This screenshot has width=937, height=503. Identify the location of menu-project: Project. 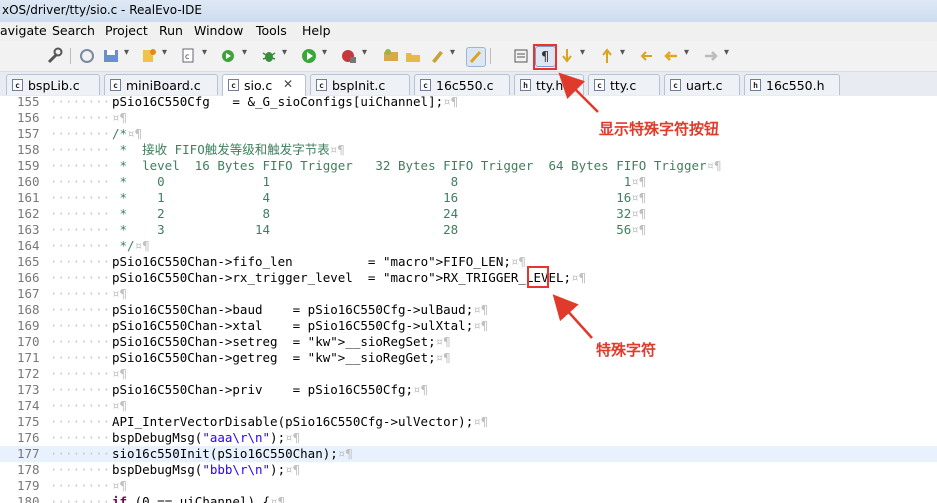
(126, 30).